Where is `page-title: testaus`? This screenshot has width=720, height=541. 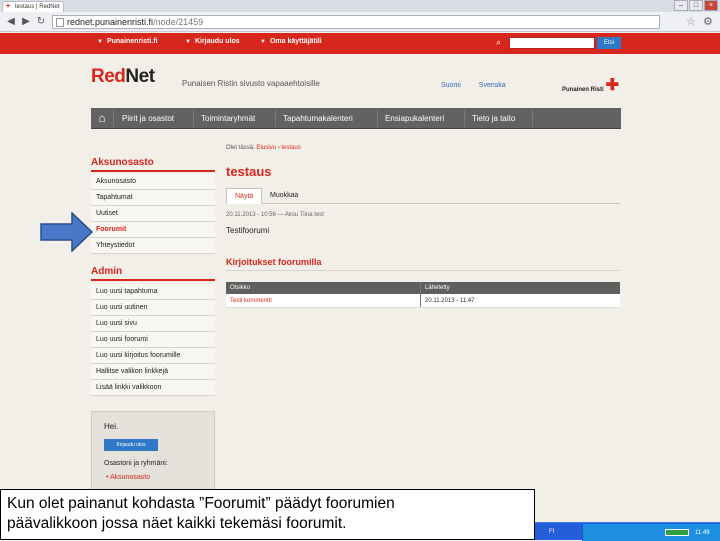 page-title: testaus is located at coordinates (249, 171).